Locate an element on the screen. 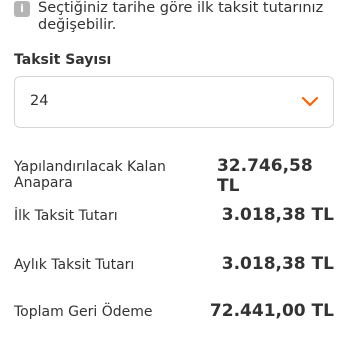  summary-label: Toplam Geri Ödeme is located at coordinates (83, 312).